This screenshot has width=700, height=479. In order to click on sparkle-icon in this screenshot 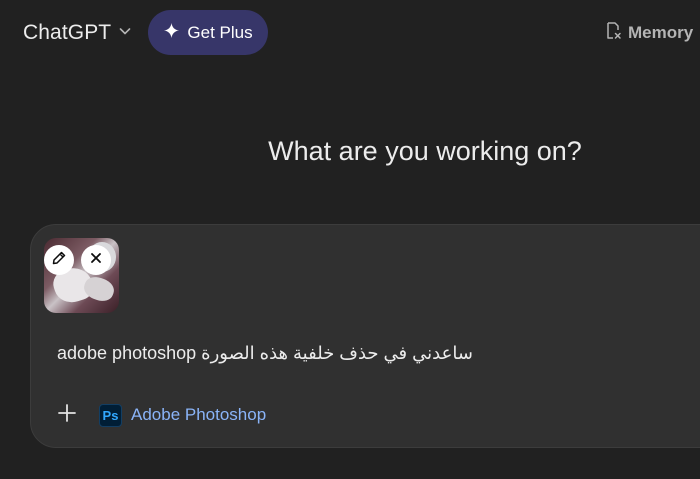, I will do `click(171, 33)`.